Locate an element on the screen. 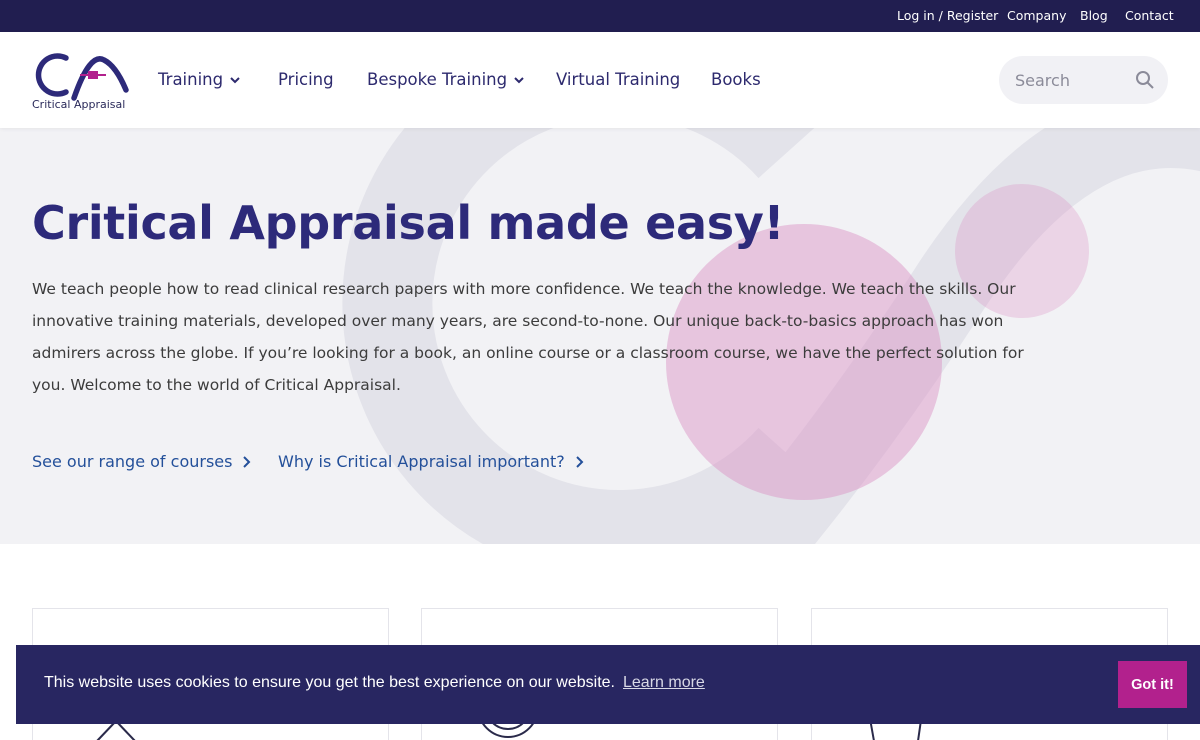 This screenshot has width=1200, height=740. nav-pricing-label: Pricing is located at coordinates (306, 79).